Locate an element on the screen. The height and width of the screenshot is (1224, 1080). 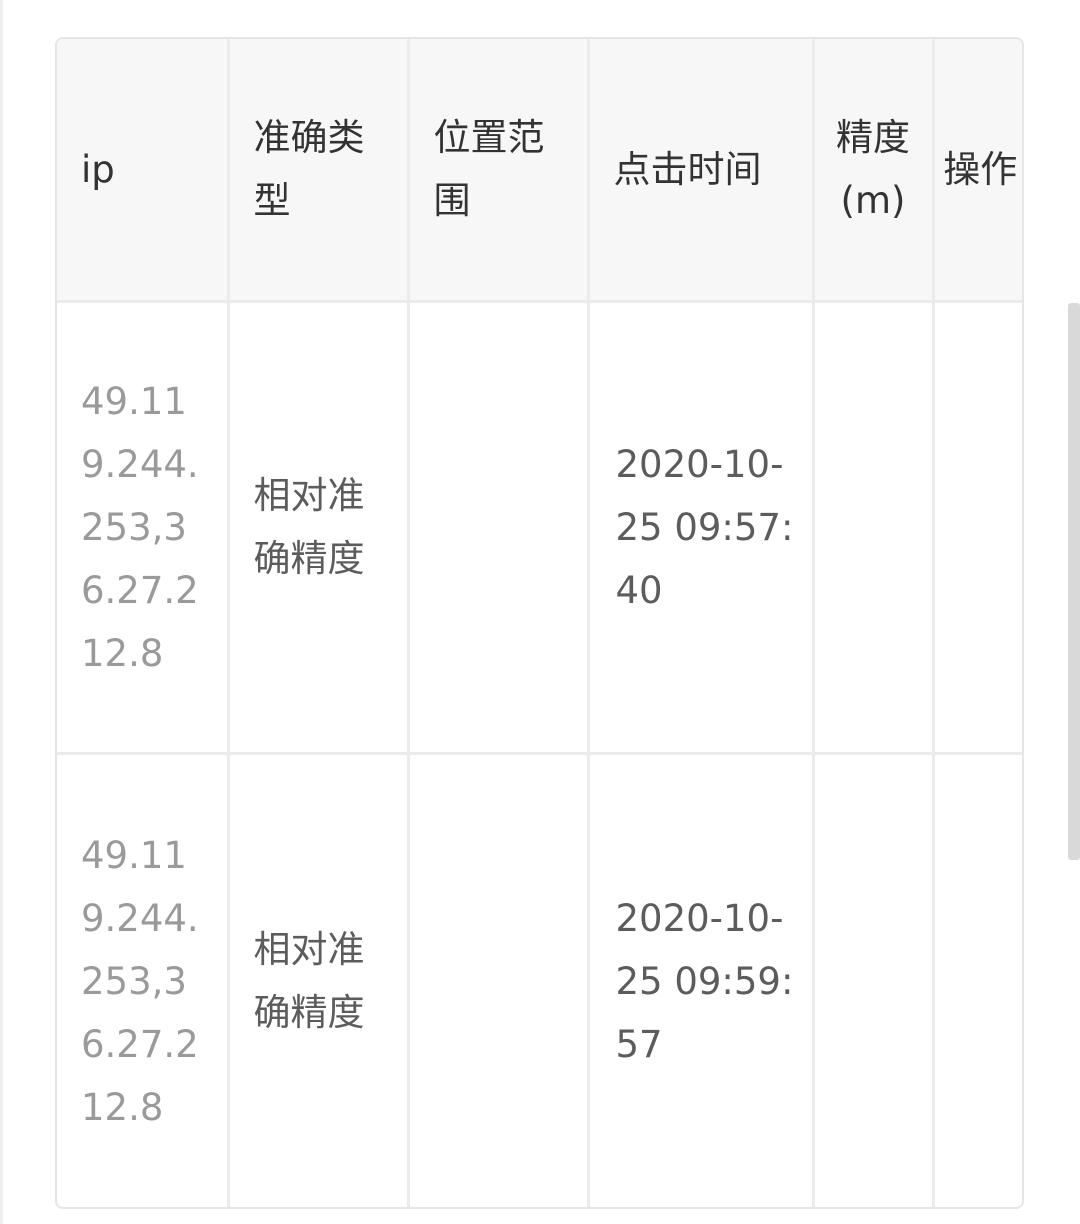
cell-click-time: 2020-10-25 09:59:57 is located at coordinates (701, 980).